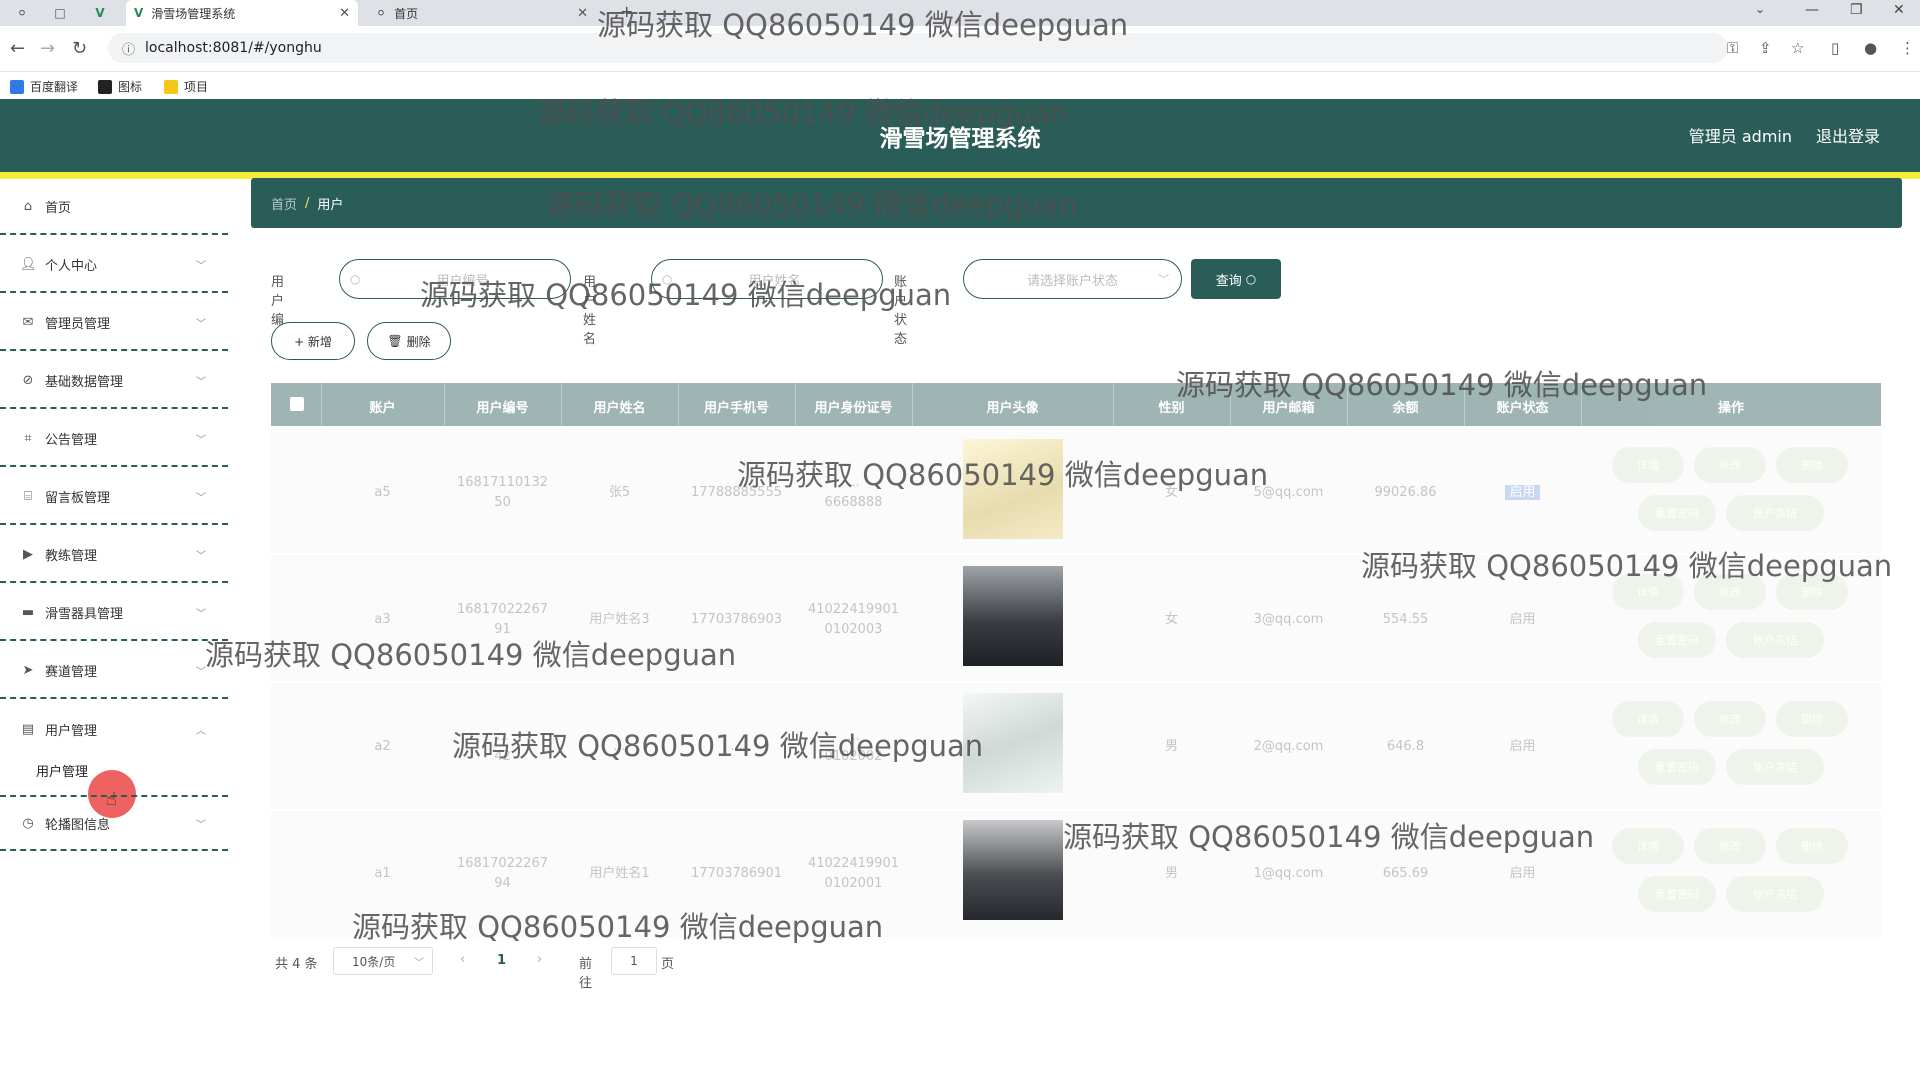  I want to click on info-icon: ⓘ, so click(128, 48).